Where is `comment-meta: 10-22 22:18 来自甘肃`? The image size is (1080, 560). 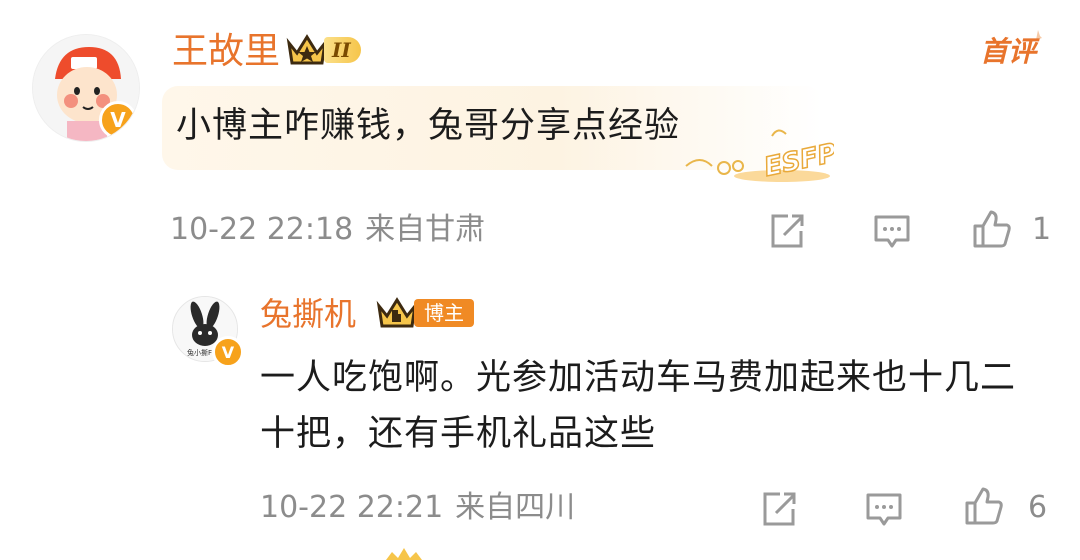
comment-meta: 10-22 22:18 来自甘肃 is located at coordinates (333, 230).